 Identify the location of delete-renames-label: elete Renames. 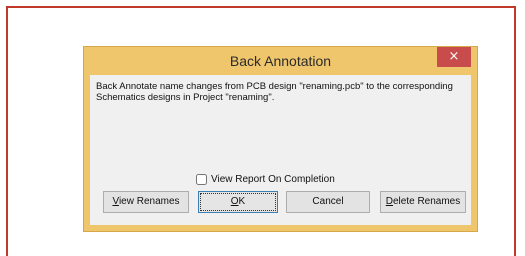
(426, 201).